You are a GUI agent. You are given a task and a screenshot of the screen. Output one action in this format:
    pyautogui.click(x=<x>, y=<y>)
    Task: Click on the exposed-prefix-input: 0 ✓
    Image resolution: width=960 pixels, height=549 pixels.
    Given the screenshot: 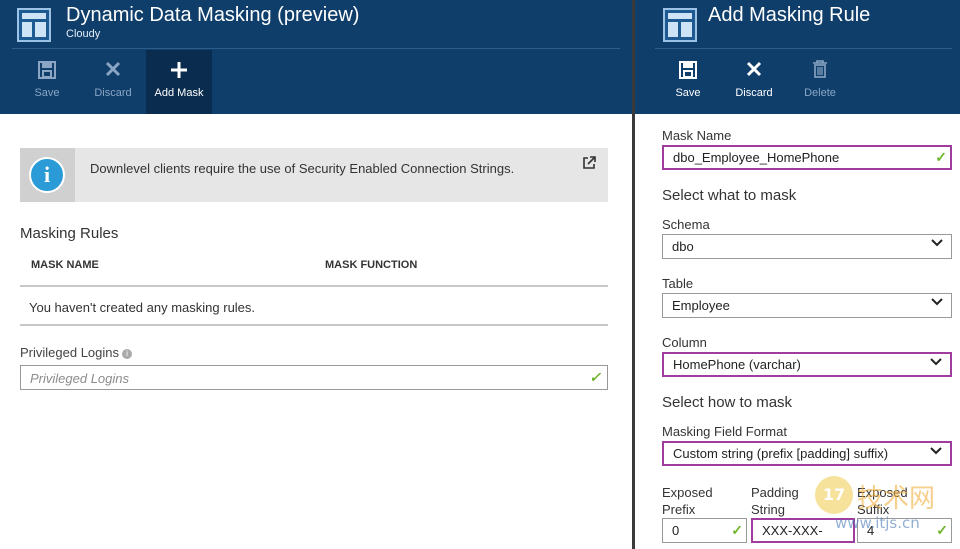 What is the action you would take?
    pyautogui.click(x=704, y=530)
    